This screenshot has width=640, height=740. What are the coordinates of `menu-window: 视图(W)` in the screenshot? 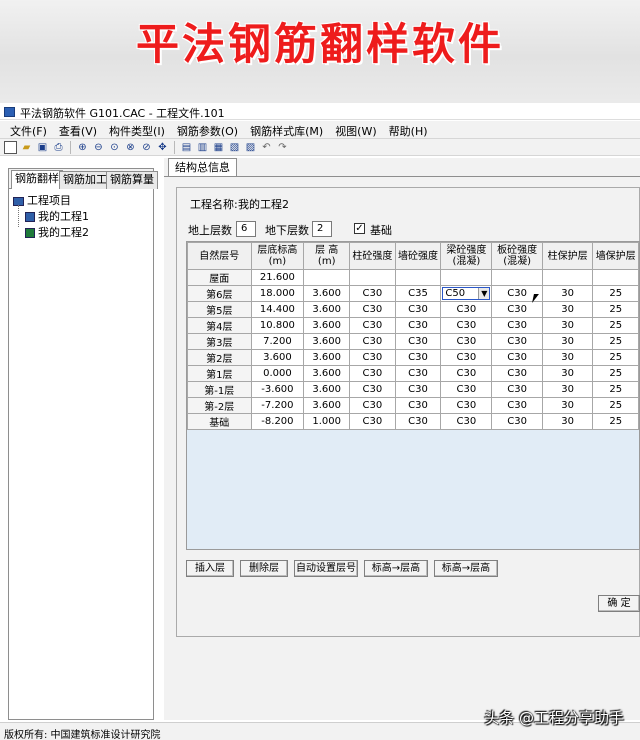 It's located at (355, 130).